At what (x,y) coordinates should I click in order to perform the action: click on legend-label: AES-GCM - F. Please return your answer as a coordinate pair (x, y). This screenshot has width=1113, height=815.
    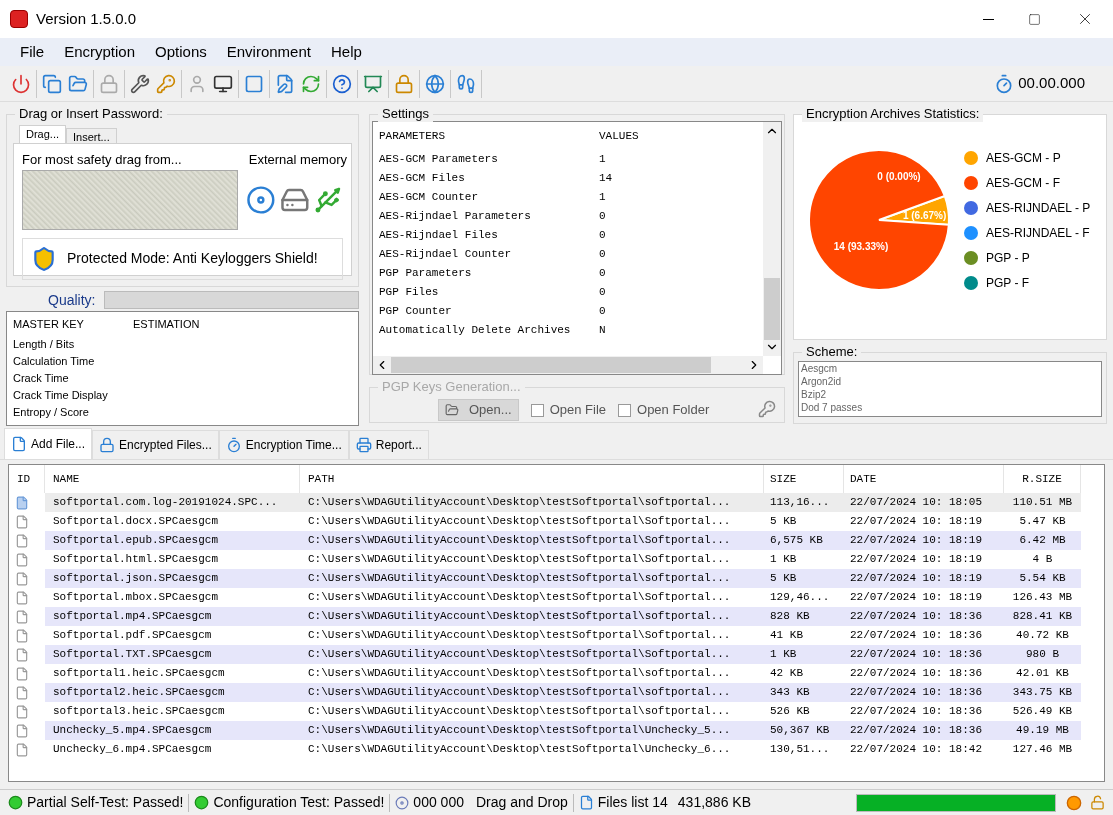
    Looking at the image, I should click on (1023, 183).